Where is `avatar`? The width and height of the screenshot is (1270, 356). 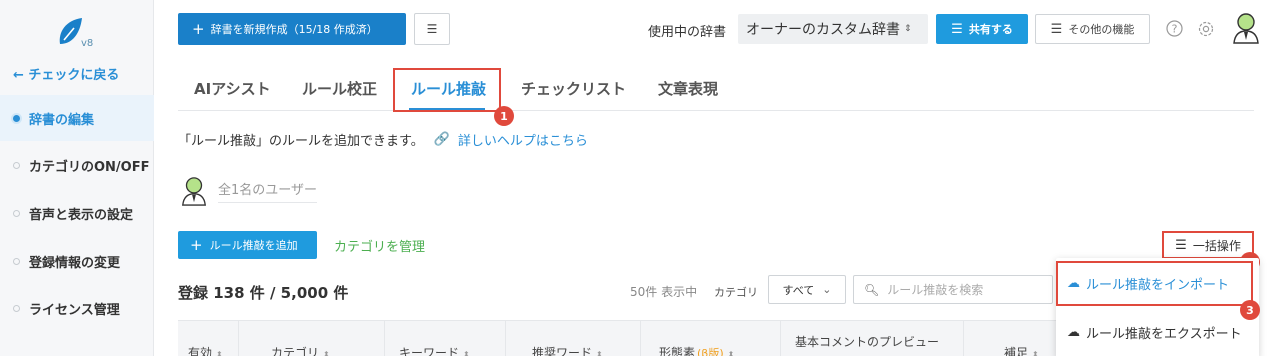
avatar is located at coordinates (1246, 28).